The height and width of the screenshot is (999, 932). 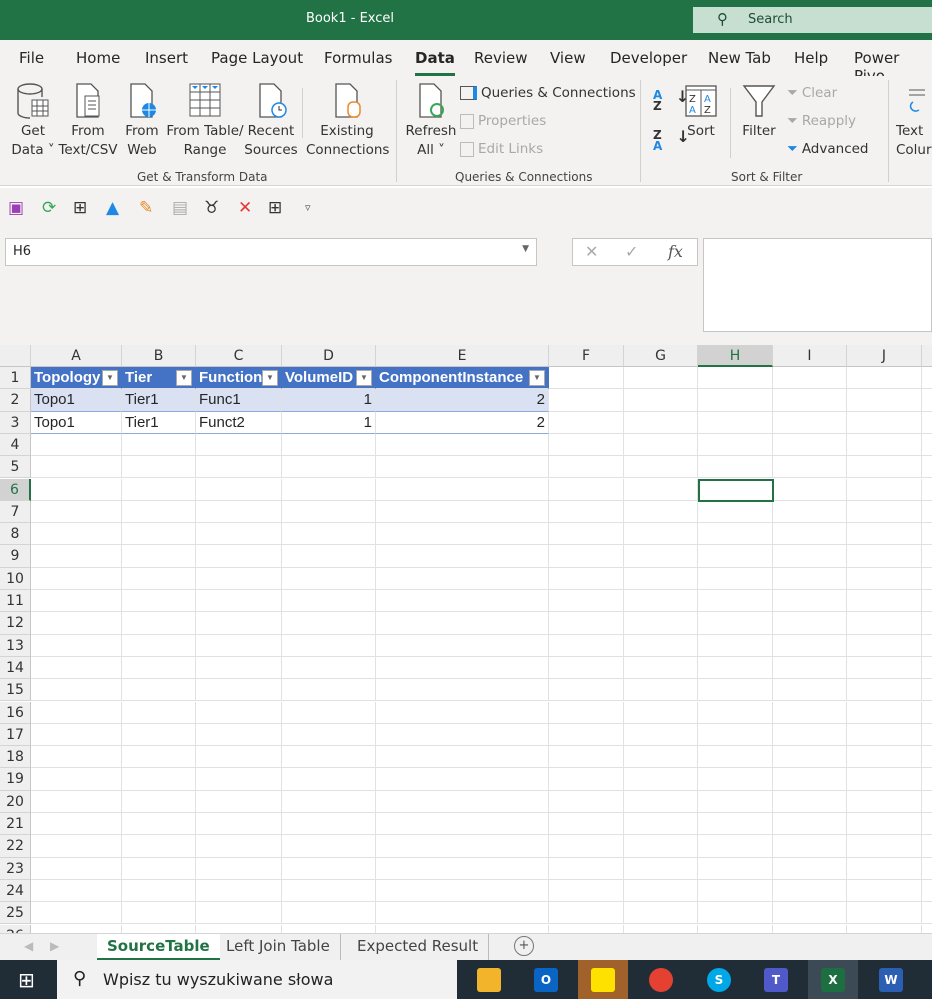 What do you see at coordinates (15, 801) in the screenshot?
I see `row-header-20: 20` at bounding box center [15, 801].